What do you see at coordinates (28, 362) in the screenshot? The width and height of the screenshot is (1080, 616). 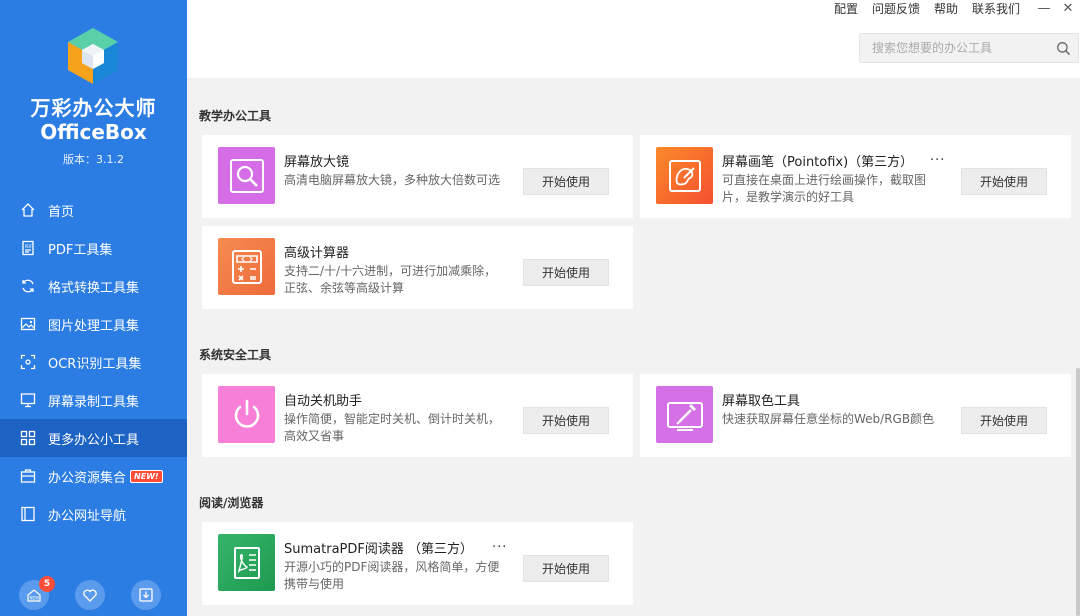 I see `ocr-icon` at bounding box center [28, 362].